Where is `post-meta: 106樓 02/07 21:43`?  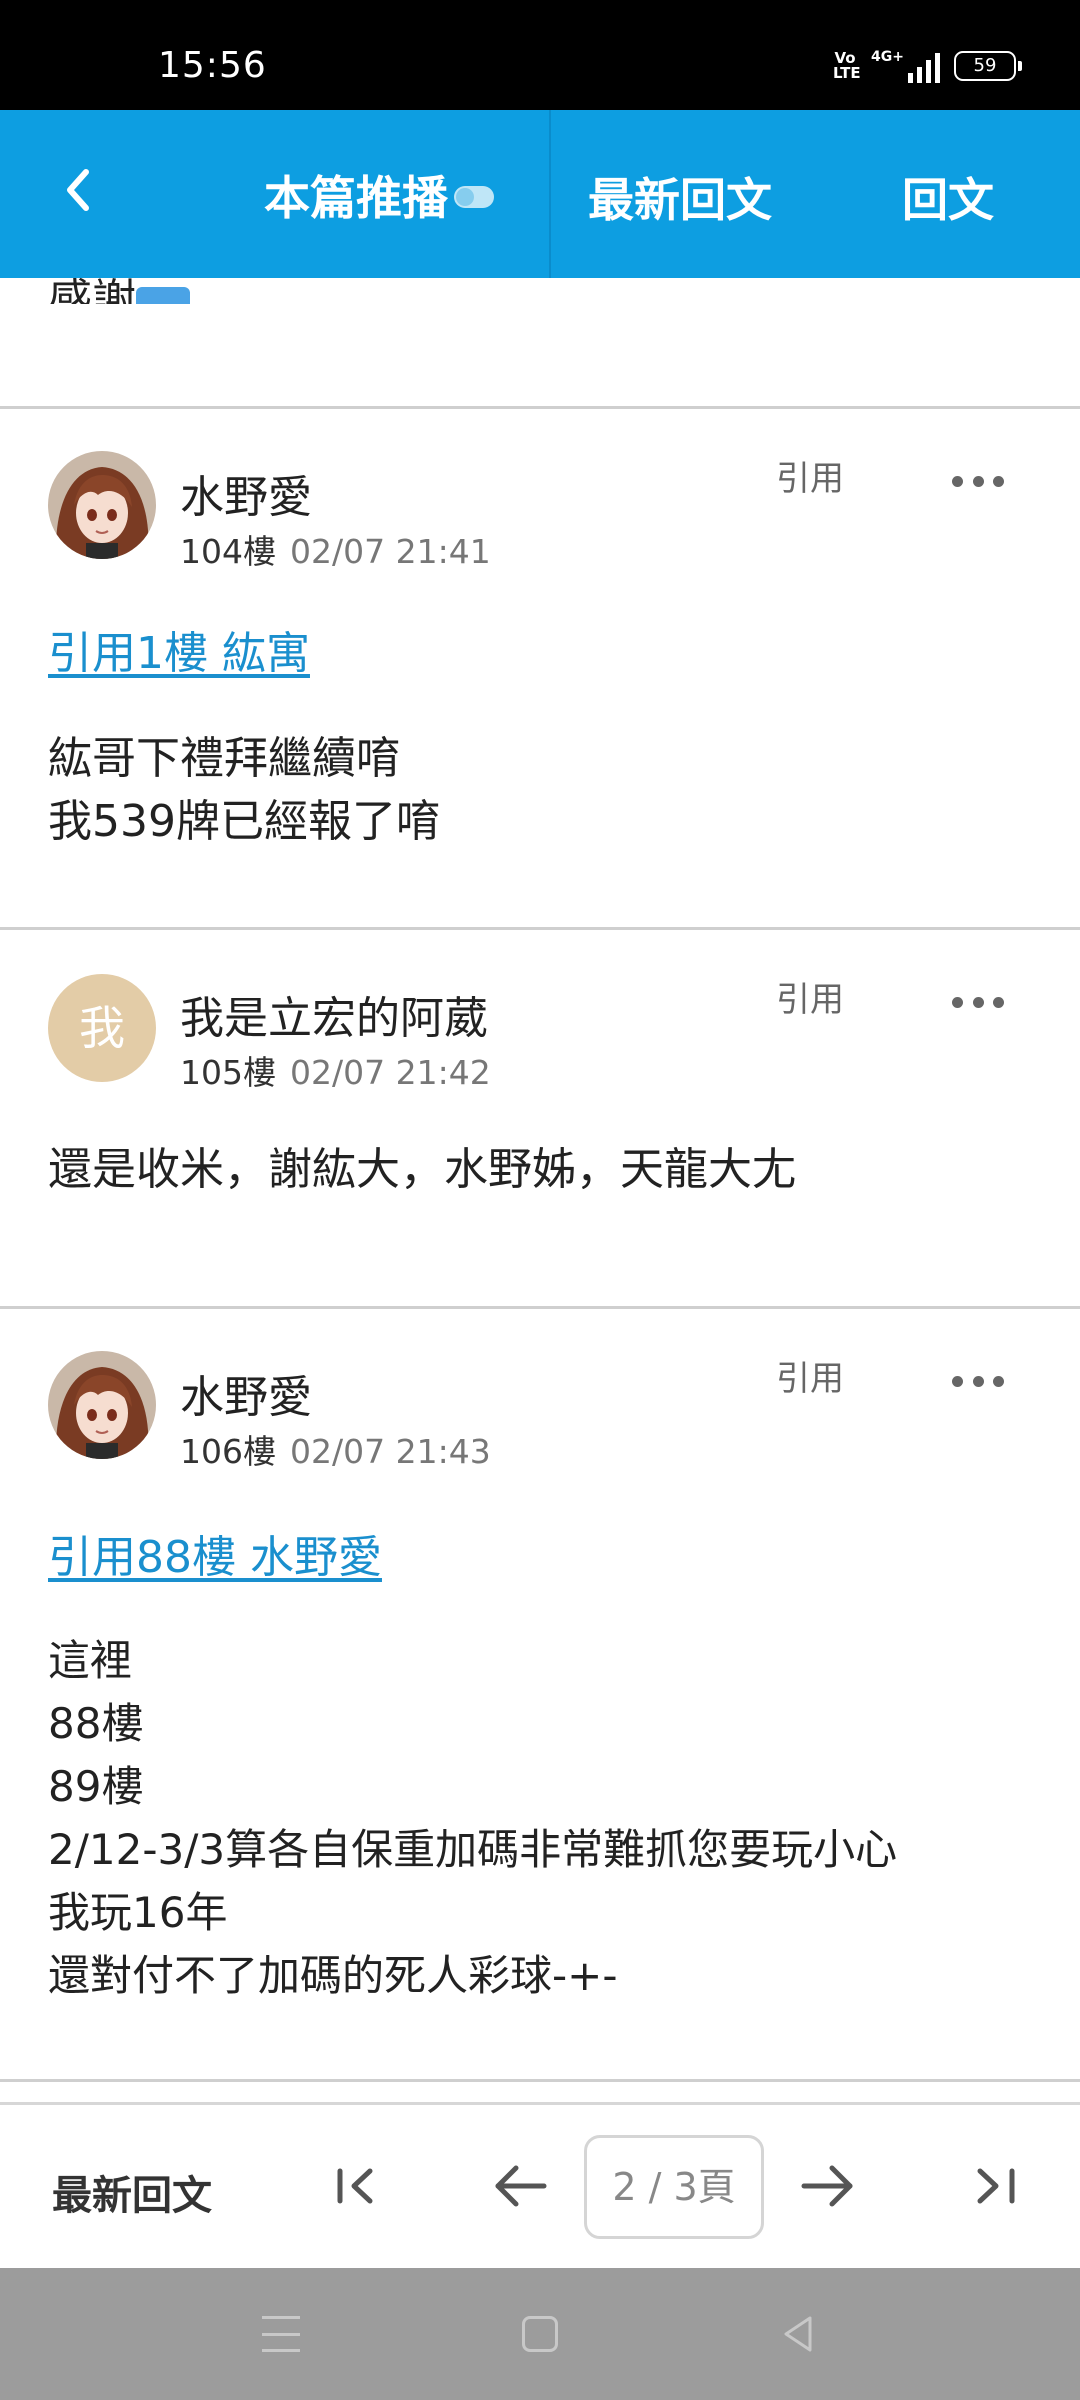
post-meta: 106樓 02/07 21:43 is located at coordinates (335, 1449).